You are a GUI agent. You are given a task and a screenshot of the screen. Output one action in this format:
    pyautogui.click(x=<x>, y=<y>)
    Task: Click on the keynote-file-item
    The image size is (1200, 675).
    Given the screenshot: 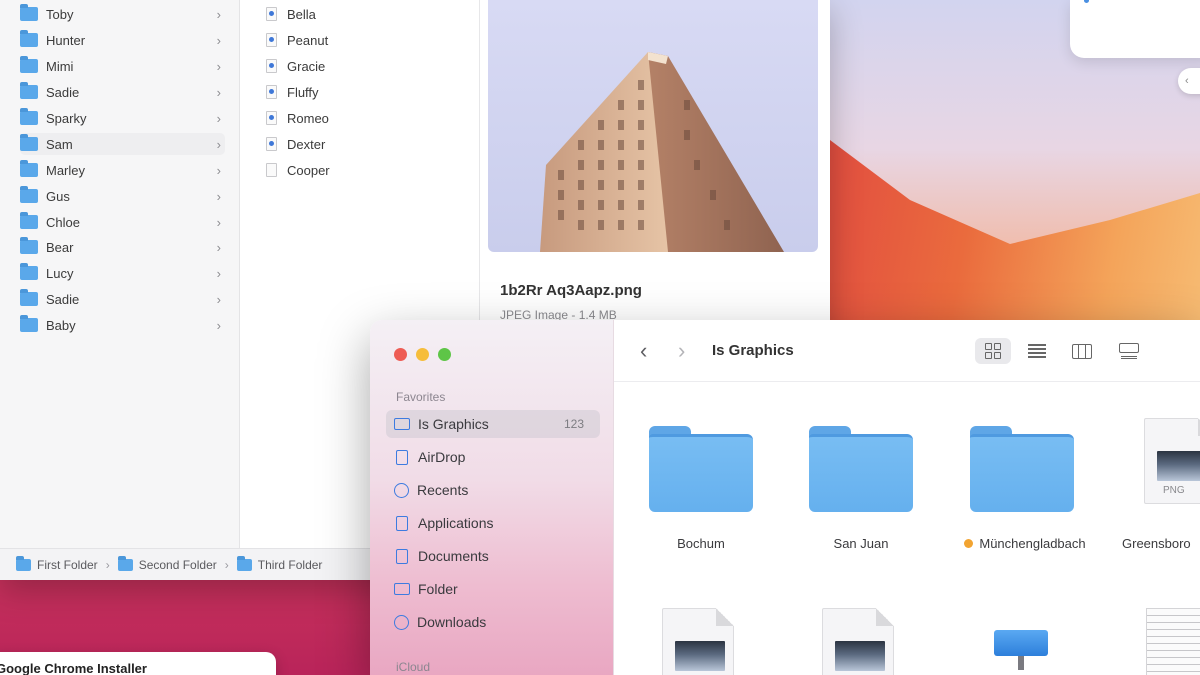 What is the action you would take?
    pyautogui.click(x=1021, y=650)
    